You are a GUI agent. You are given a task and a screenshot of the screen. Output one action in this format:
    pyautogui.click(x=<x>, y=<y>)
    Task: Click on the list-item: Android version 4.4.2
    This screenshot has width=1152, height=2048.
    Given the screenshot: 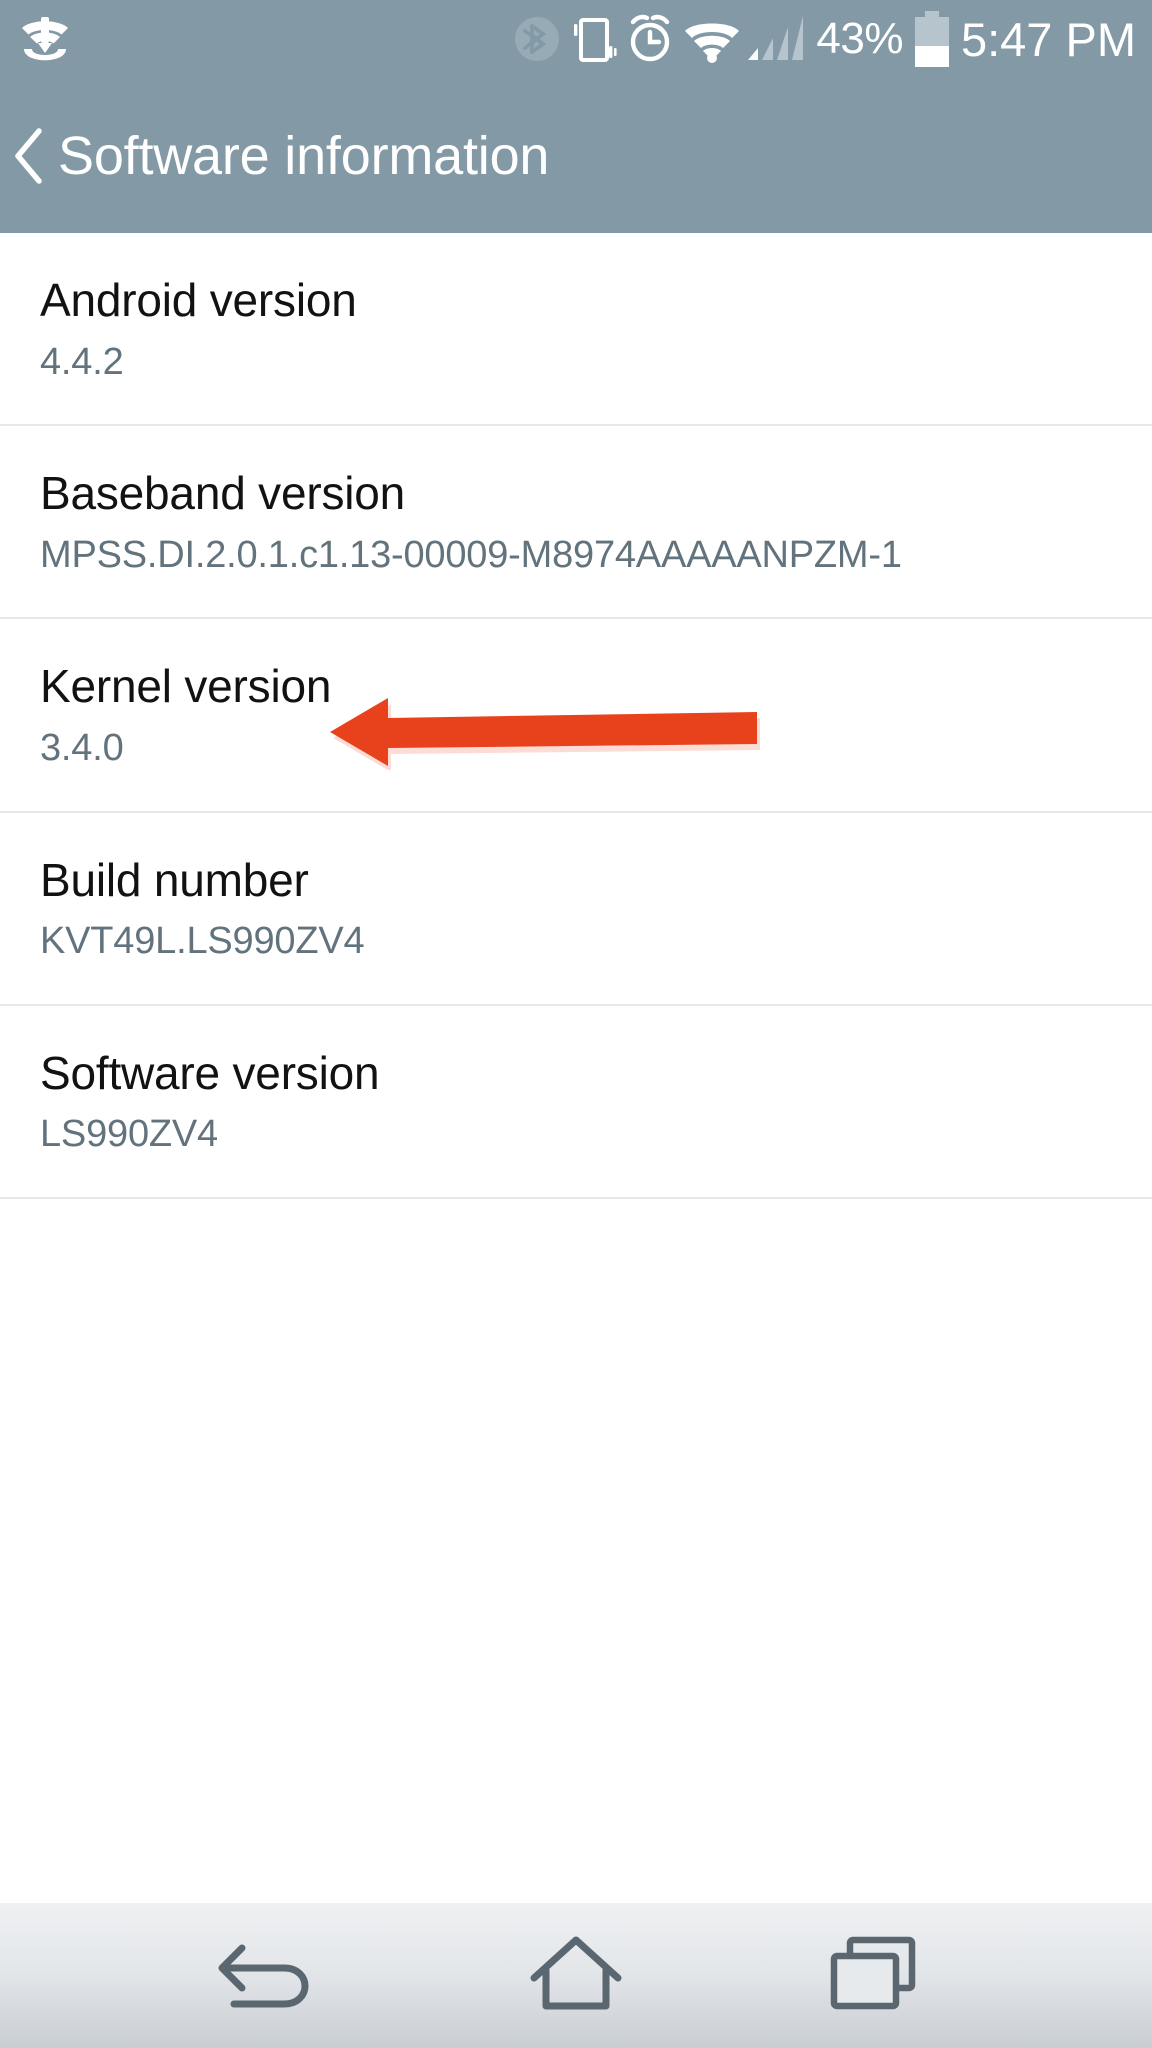 What is the action you would take?
    pyautogui.click(x=576, y=330)
    